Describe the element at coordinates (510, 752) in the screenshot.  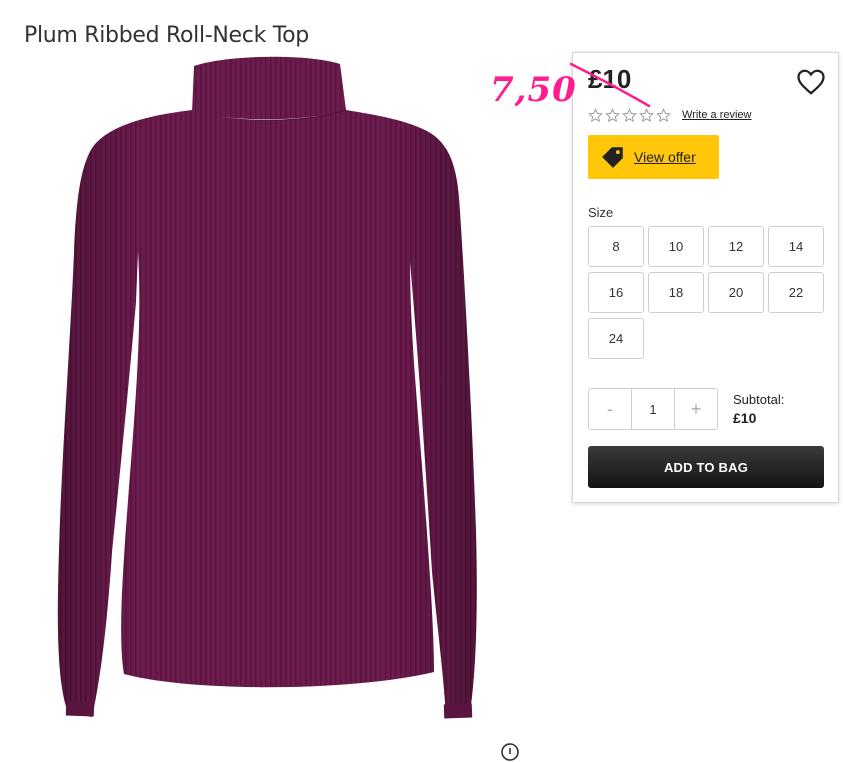
I see `zoom-icon` at that location.